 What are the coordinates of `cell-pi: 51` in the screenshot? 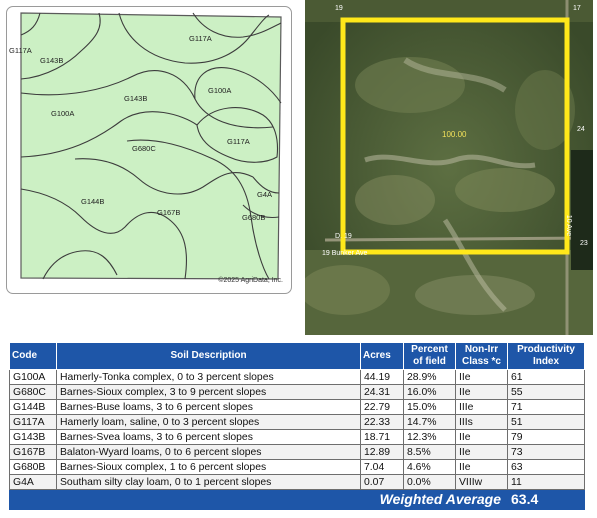 It's located at (546, 422).